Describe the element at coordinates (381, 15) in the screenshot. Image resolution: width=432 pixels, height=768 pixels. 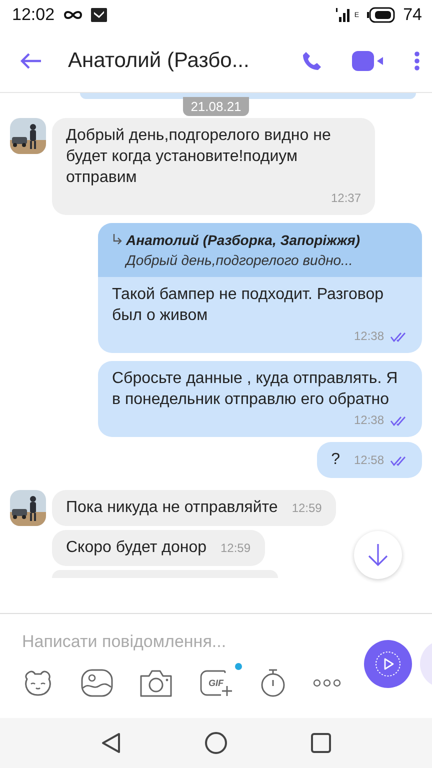
I see `battery-icon` at that location.